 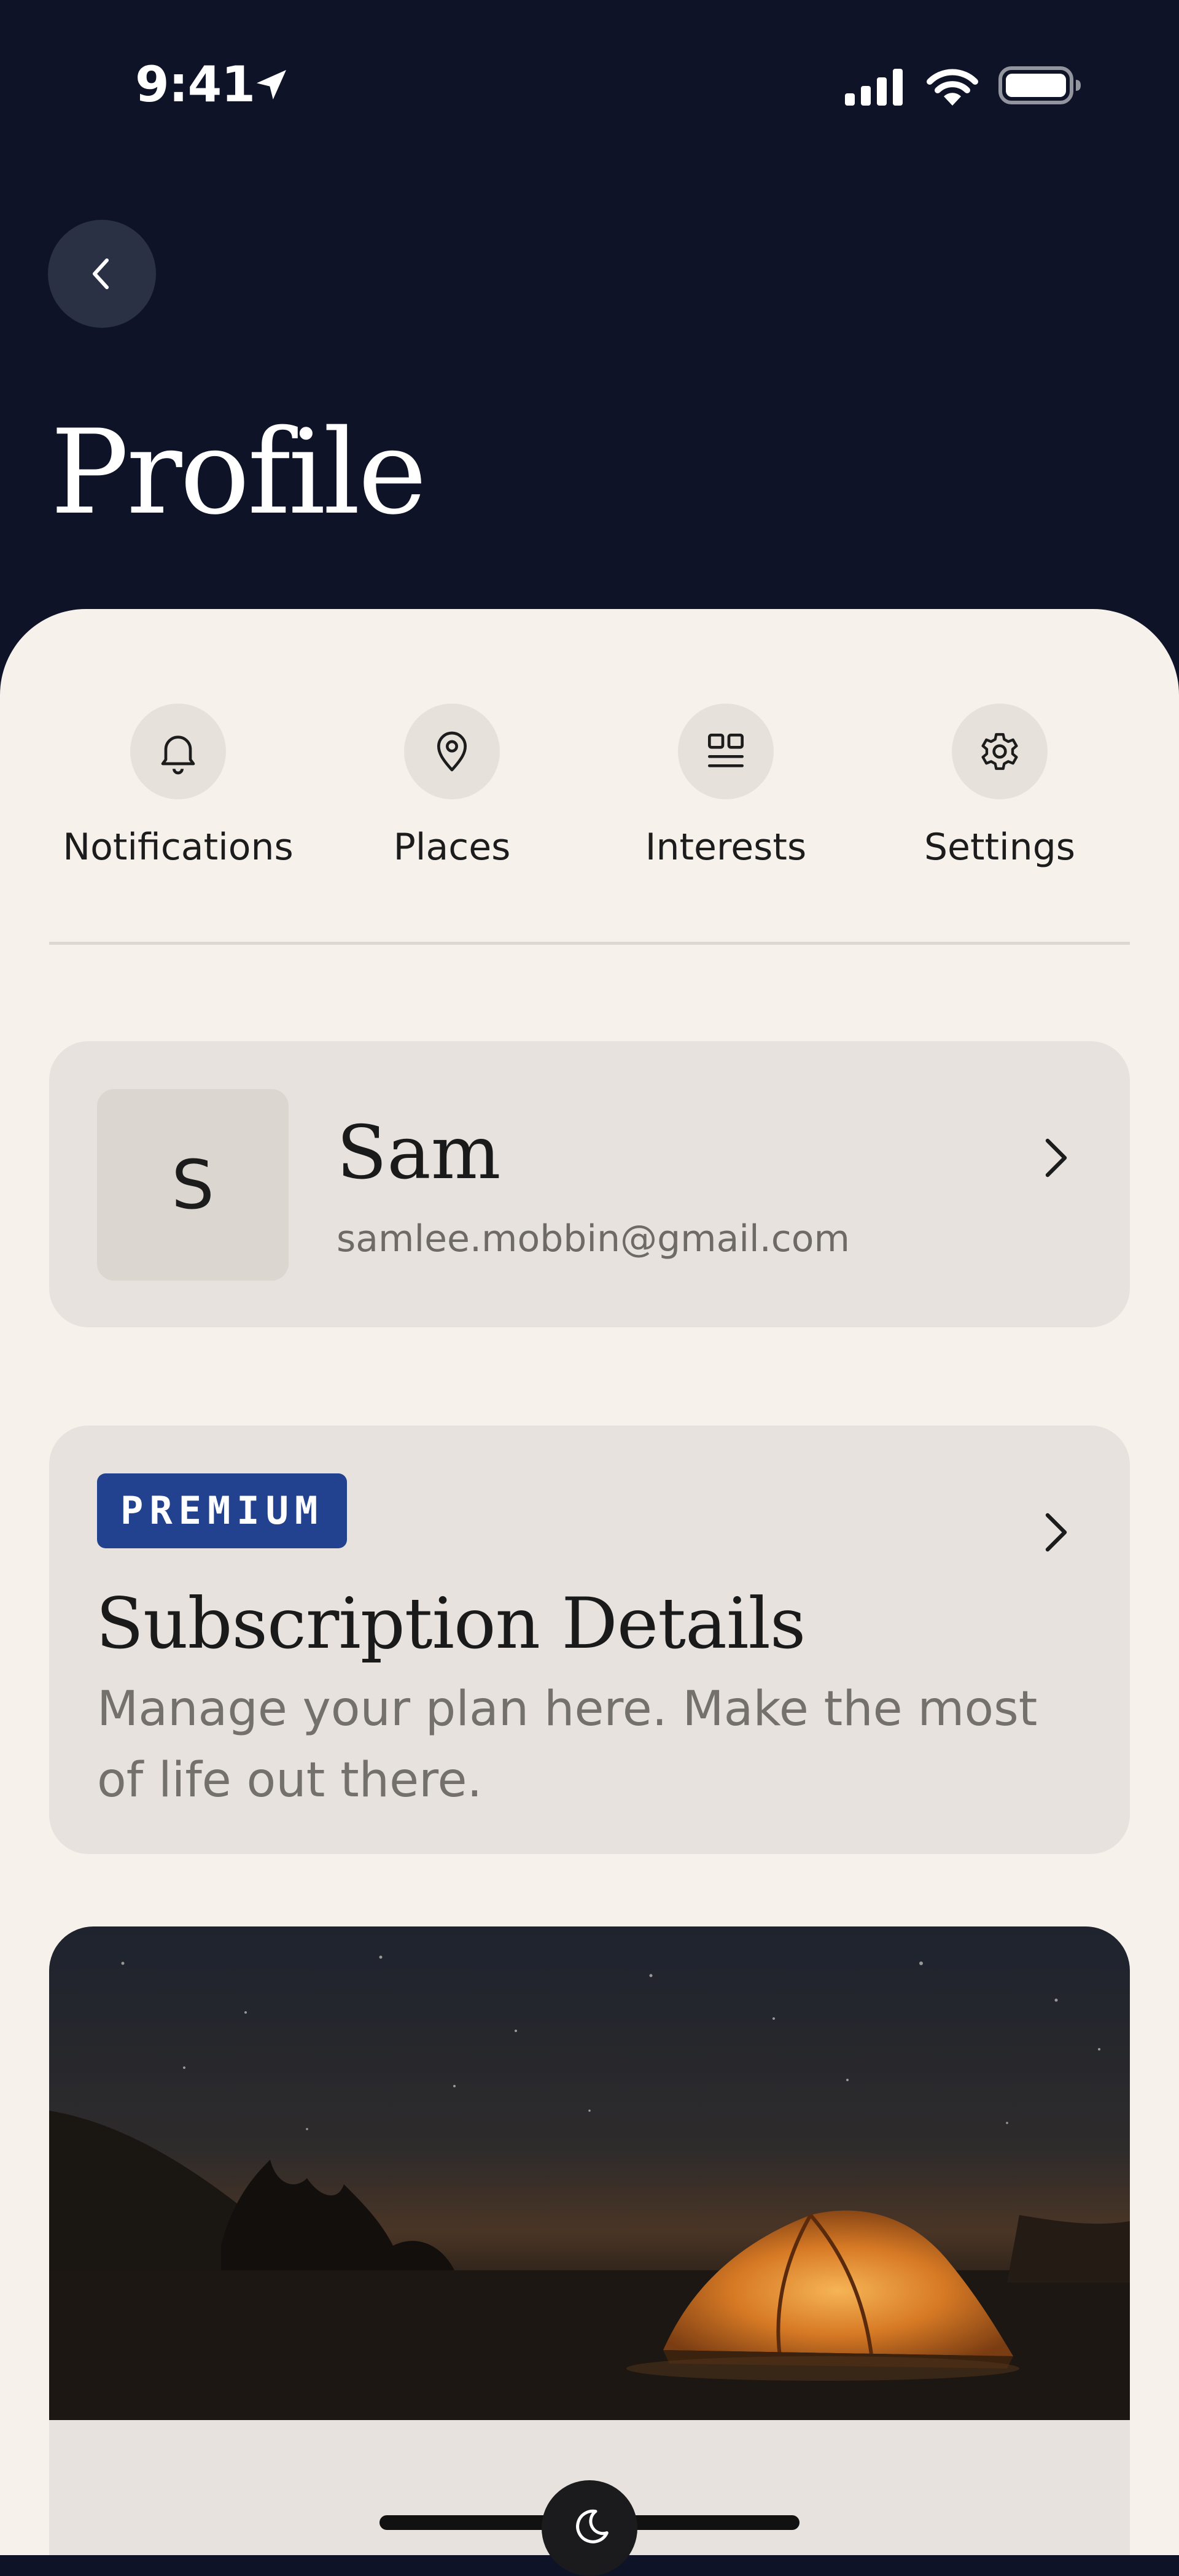 I want to click on quick-nav-interests: Interests, so click(x=726, y=787).